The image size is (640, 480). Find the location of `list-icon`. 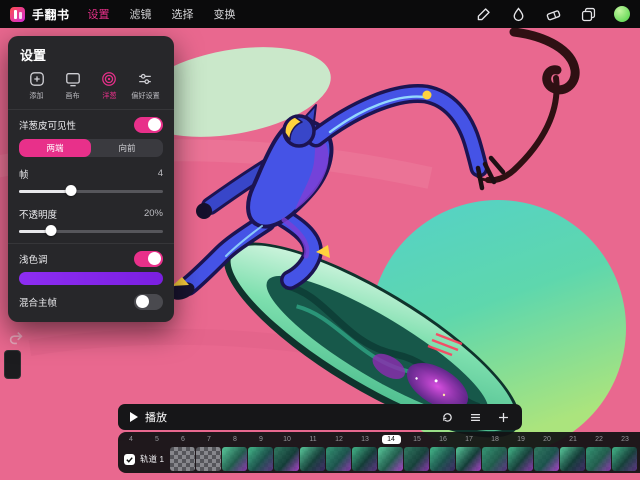

list-icon is located at coordinates (475, 417).